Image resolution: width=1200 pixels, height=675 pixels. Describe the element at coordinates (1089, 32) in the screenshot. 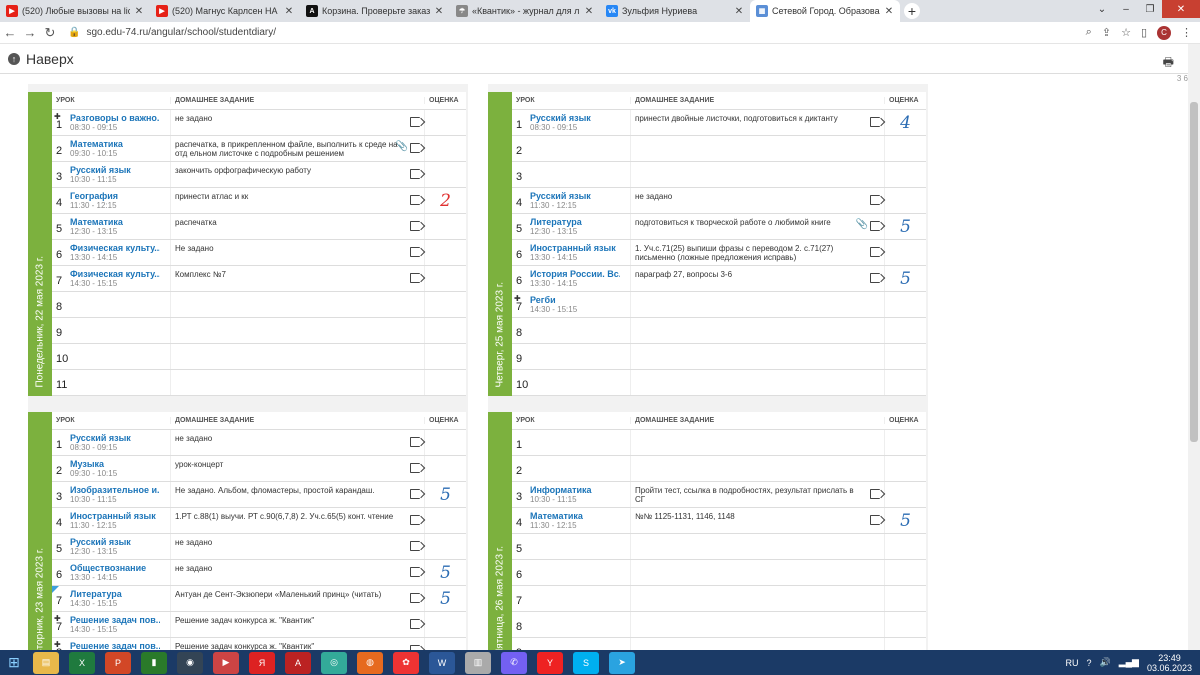

I see `zoom-icon: ⌕` at that location.